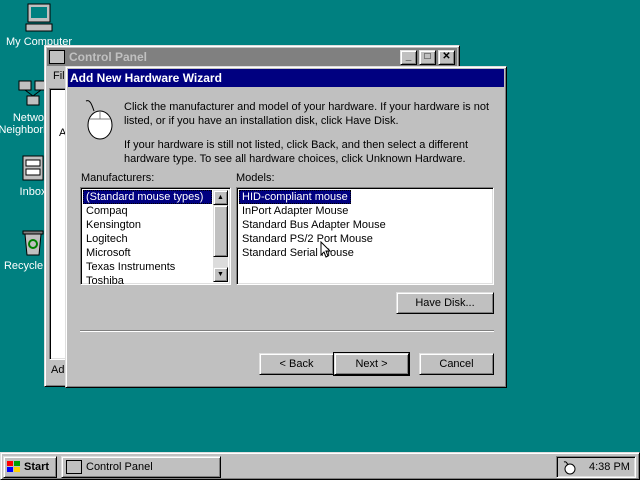  I want to click on cancel-button: Cancel, so click(456, 364).